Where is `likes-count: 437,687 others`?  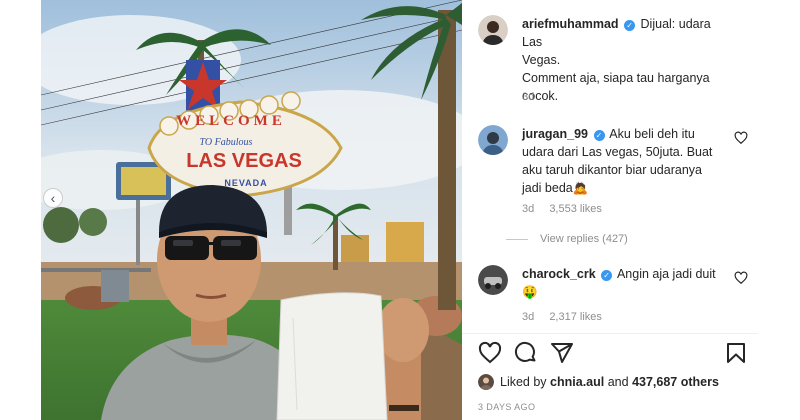
likes-count: 437,687 others is located at coordinates (675, 382).